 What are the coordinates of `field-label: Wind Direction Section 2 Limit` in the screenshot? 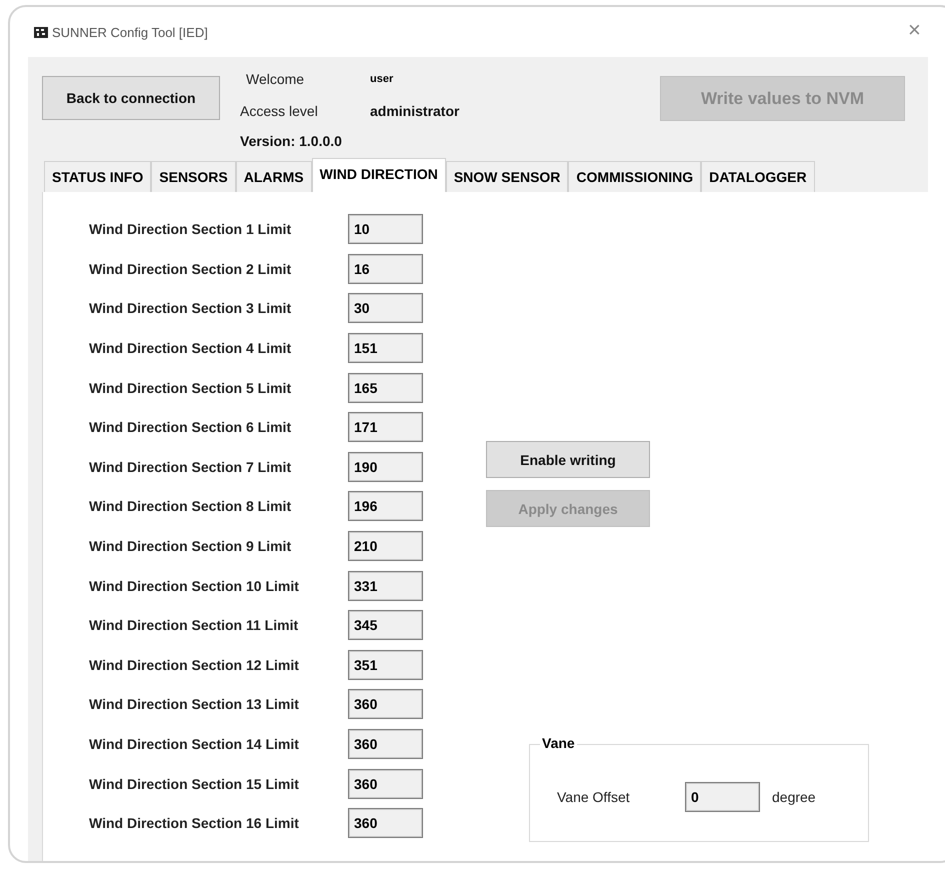 It's located at (190, 268).